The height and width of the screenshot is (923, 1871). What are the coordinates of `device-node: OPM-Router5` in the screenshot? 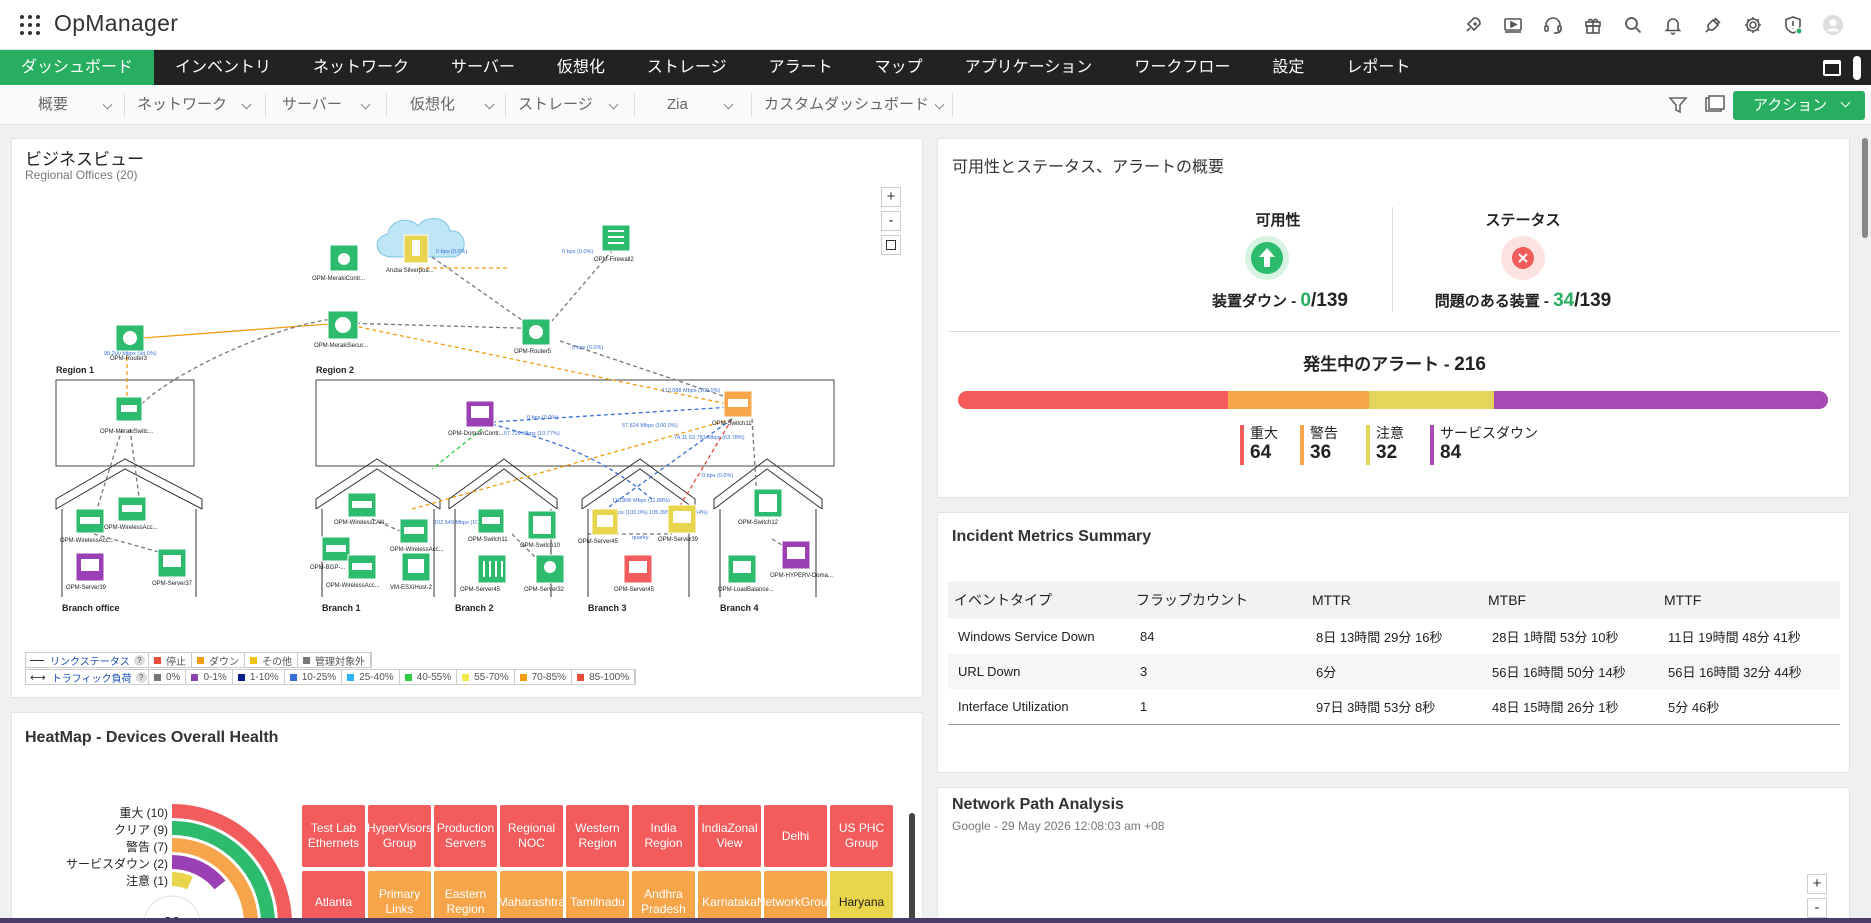 It's located at (533, 336).